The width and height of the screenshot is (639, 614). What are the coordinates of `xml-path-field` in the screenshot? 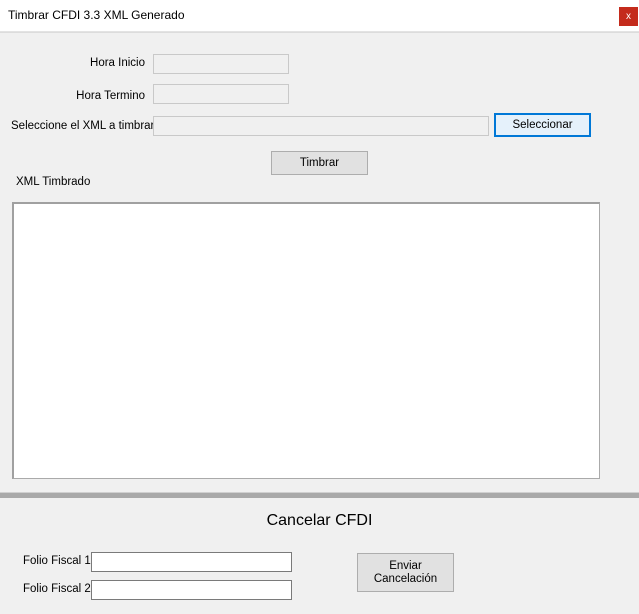 It's located at (321, 126).